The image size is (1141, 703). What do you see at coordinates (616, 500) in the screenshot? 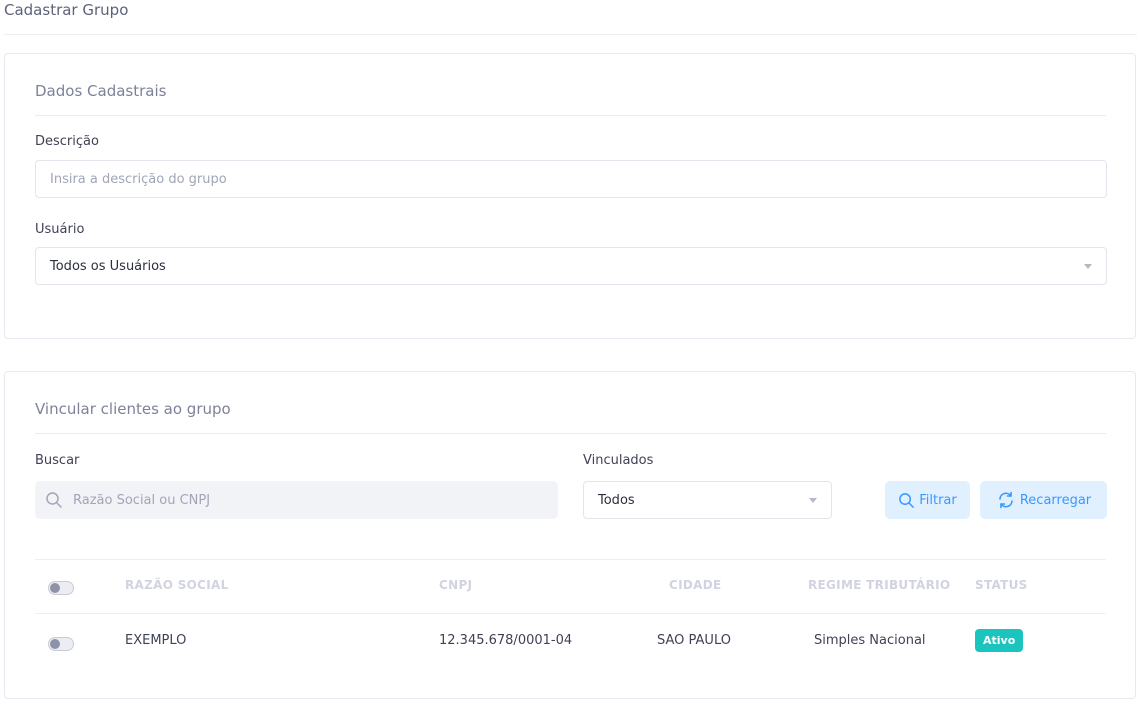
I see `vinculados-selected-value: Todos` at bounding box center [616, 500].